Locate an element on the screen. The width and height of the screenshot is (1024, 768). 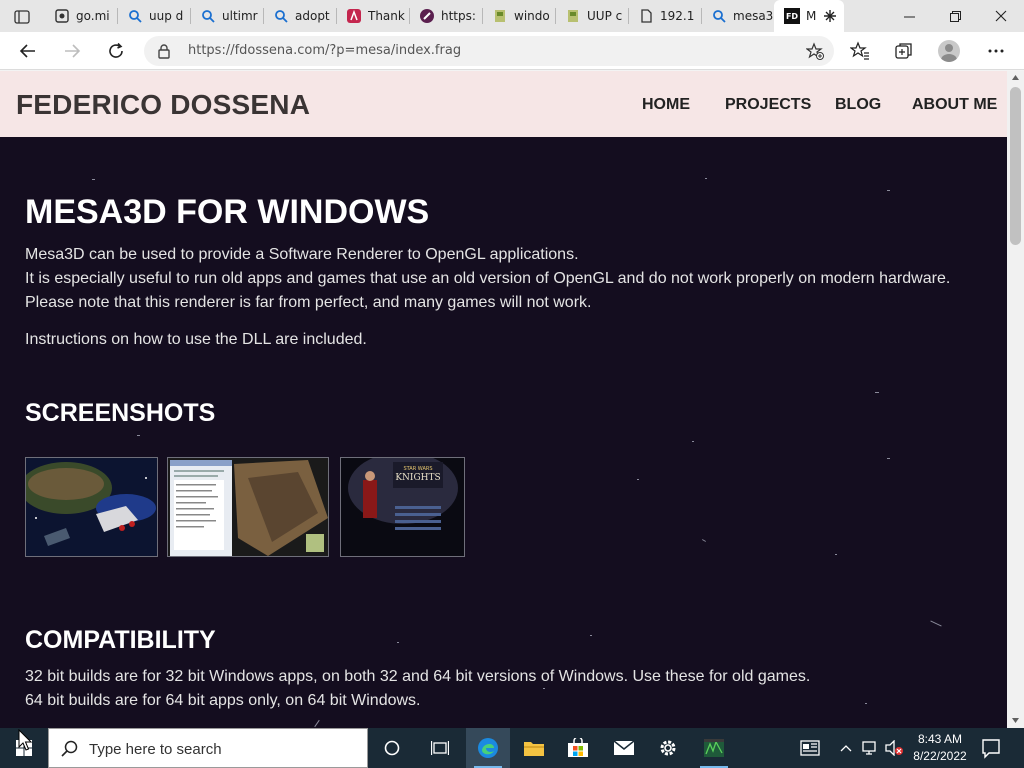
more-icon is located at coordinates (996, 51).